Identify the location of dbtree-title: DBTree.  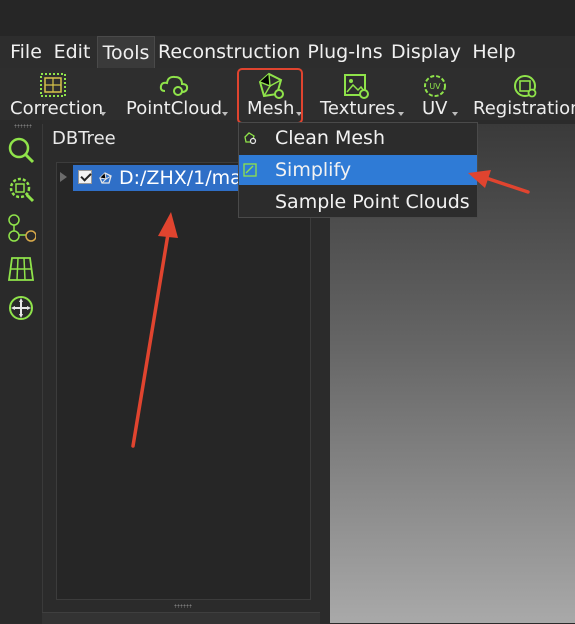
(84, 138).